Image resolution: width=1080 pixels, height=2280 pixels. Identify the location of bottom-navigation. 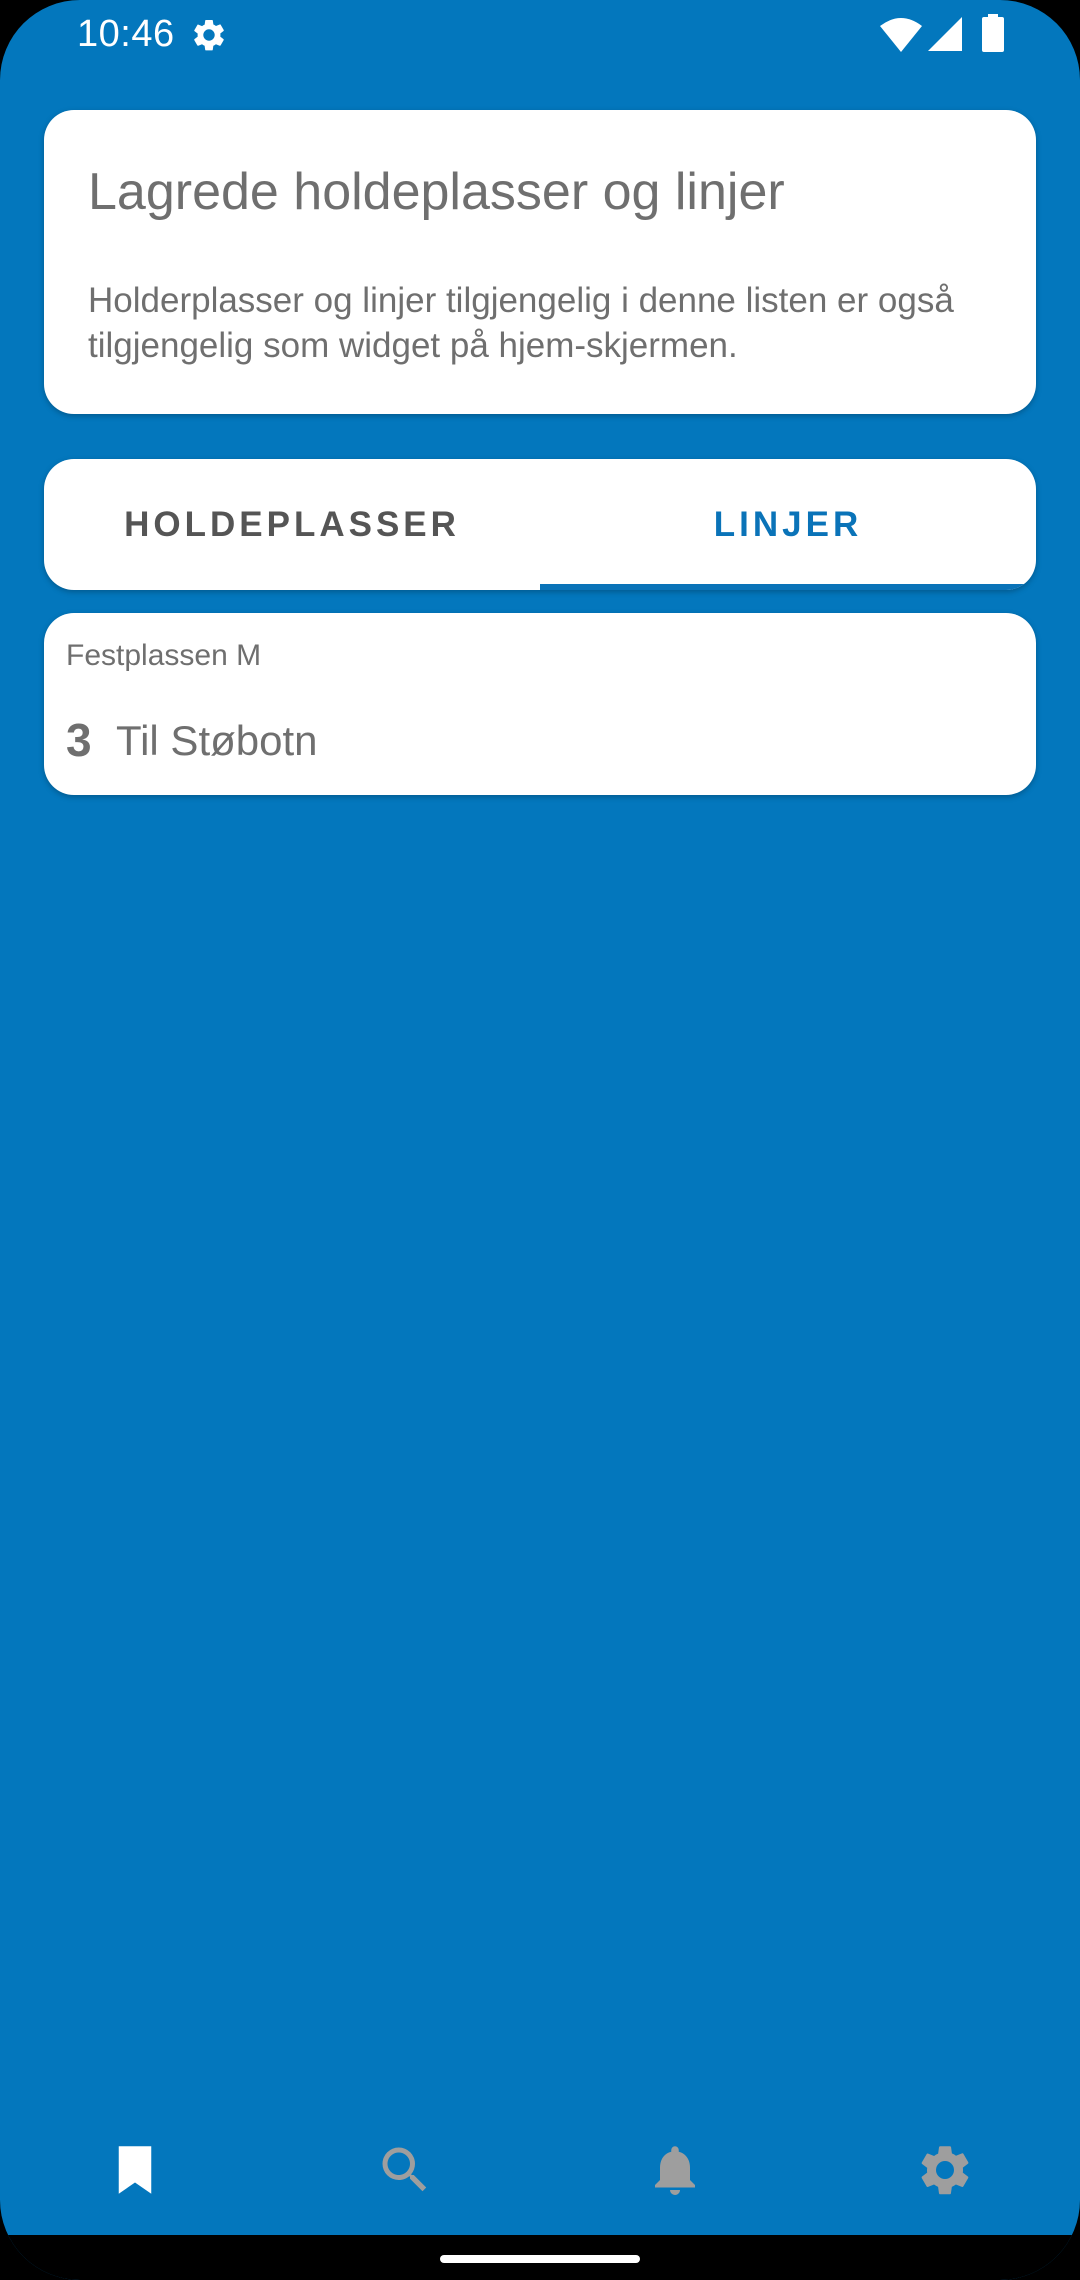
(540, 2170).